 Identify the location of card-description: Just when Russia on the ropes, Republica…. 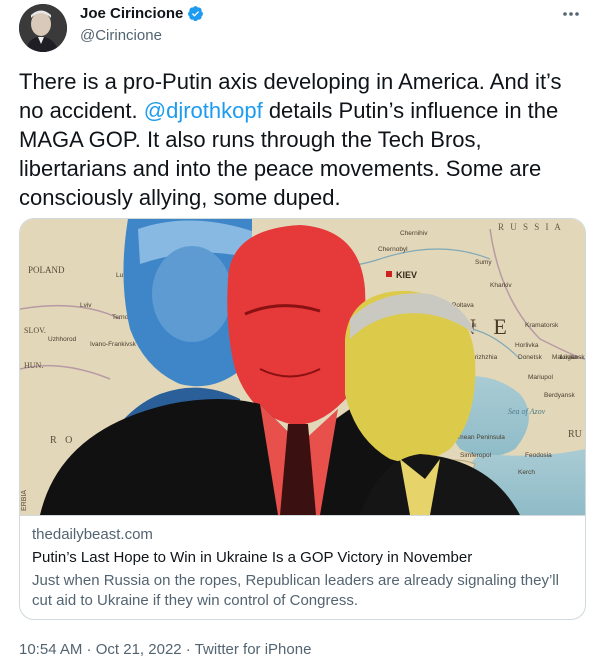
(295, 590).